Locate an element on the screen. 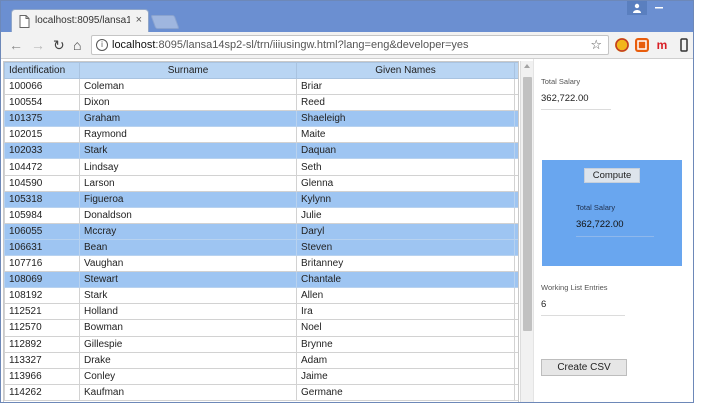  table-row: 106631BeanSteven4 is located at coordinates (261, 247).